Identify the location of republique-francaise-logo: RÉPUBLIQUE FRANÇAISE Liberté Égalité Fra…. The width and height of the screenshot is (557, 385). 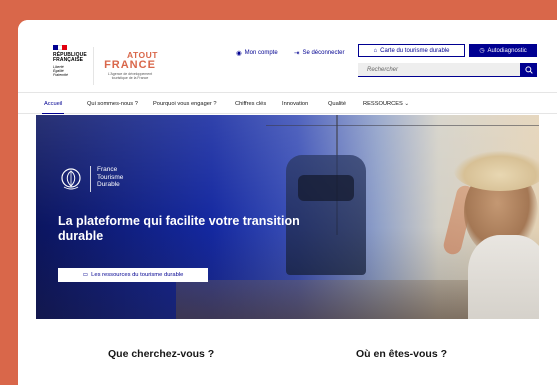
(72, 65).